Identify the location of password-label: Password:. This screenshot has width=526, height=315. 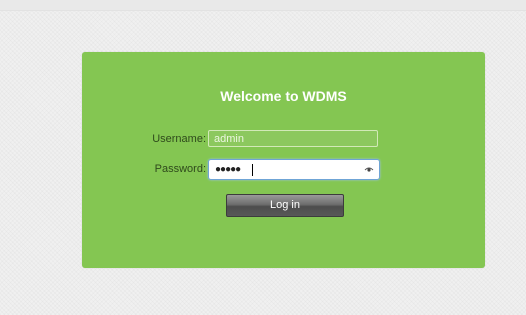
(180, 169).